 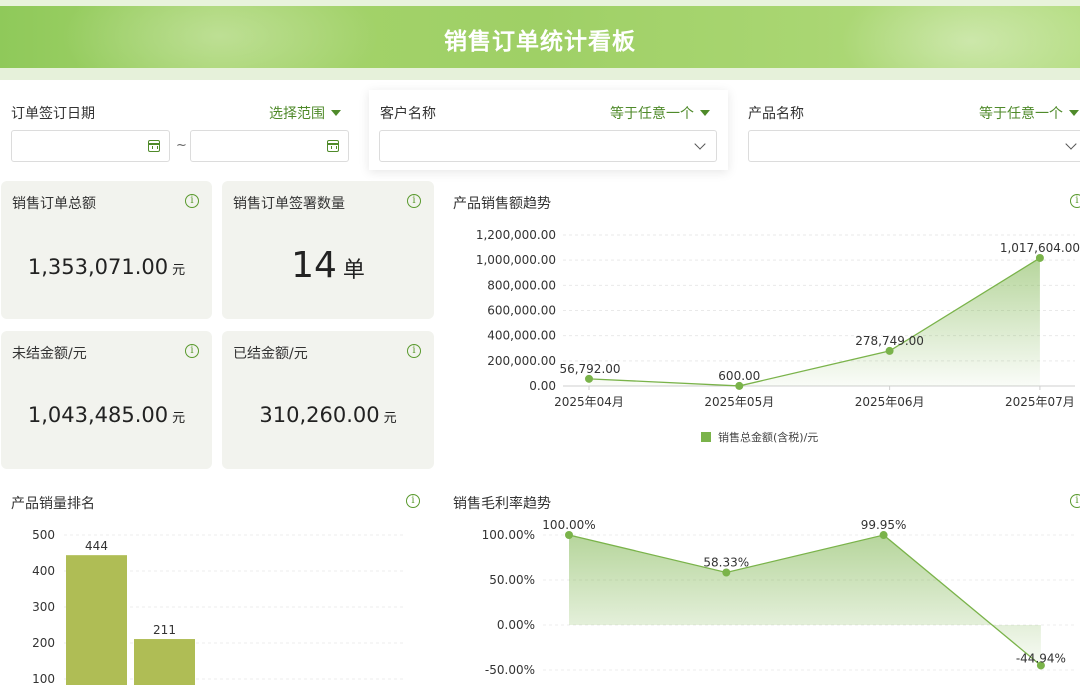 What do you see at coordinates (542, 386) in the screenshot?
I see `y-tick-label: 0.00` at bounding box center [542, 386].